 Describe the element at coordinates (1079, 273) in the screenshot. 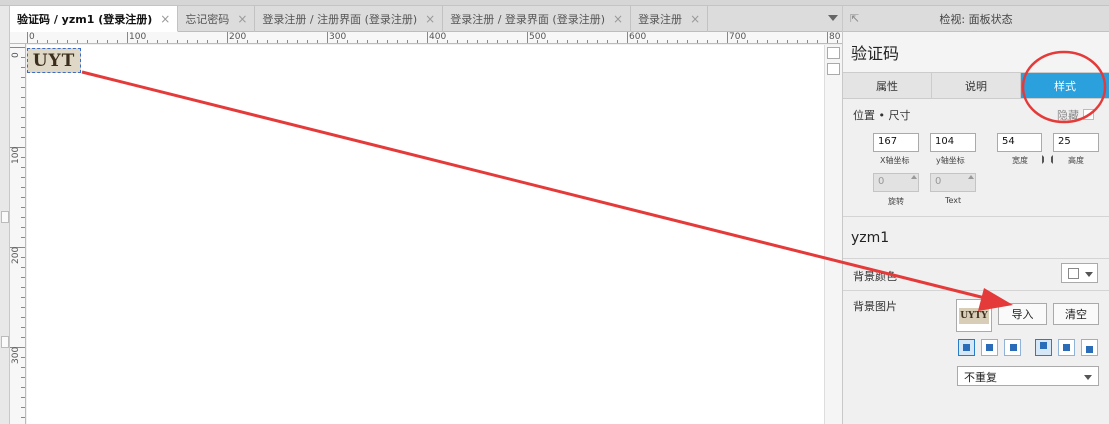

I see `fill-color-picker` at that location.